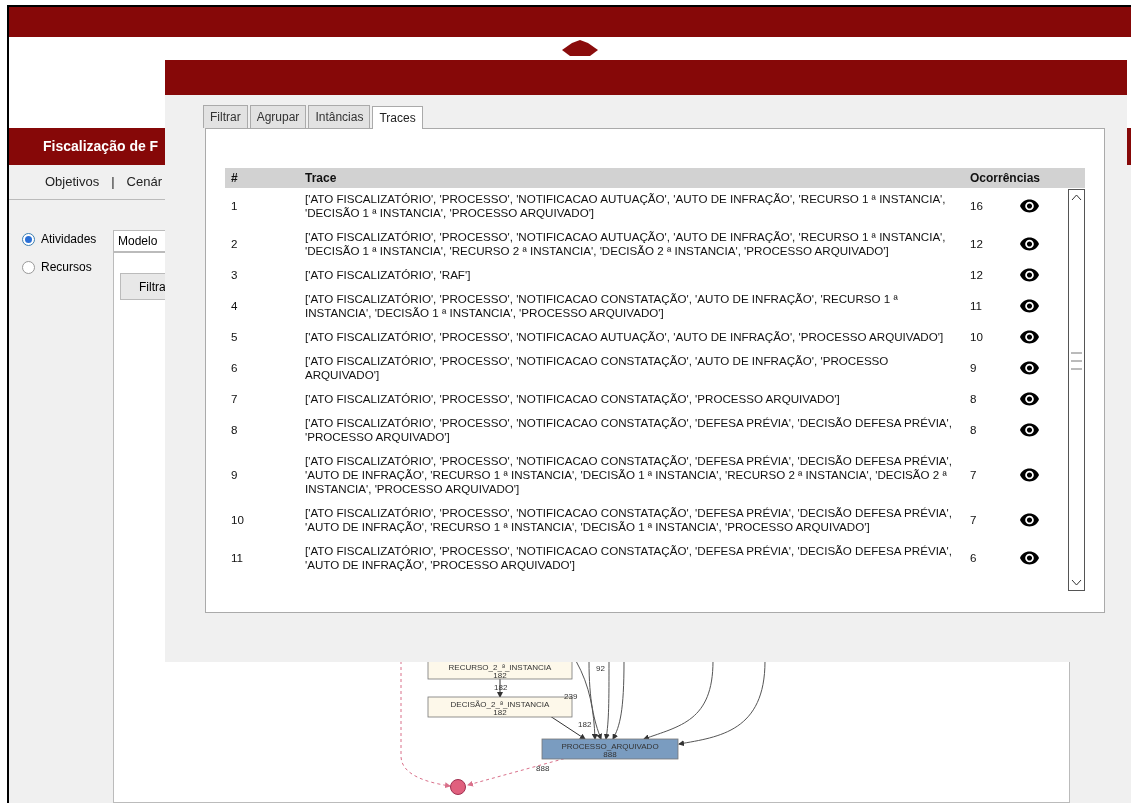 The width and height of the screenshot is (1131, 803). Describe the element at coordinates (237, 558) in the screenshot. I see `table-cell-text: 11` at that location.